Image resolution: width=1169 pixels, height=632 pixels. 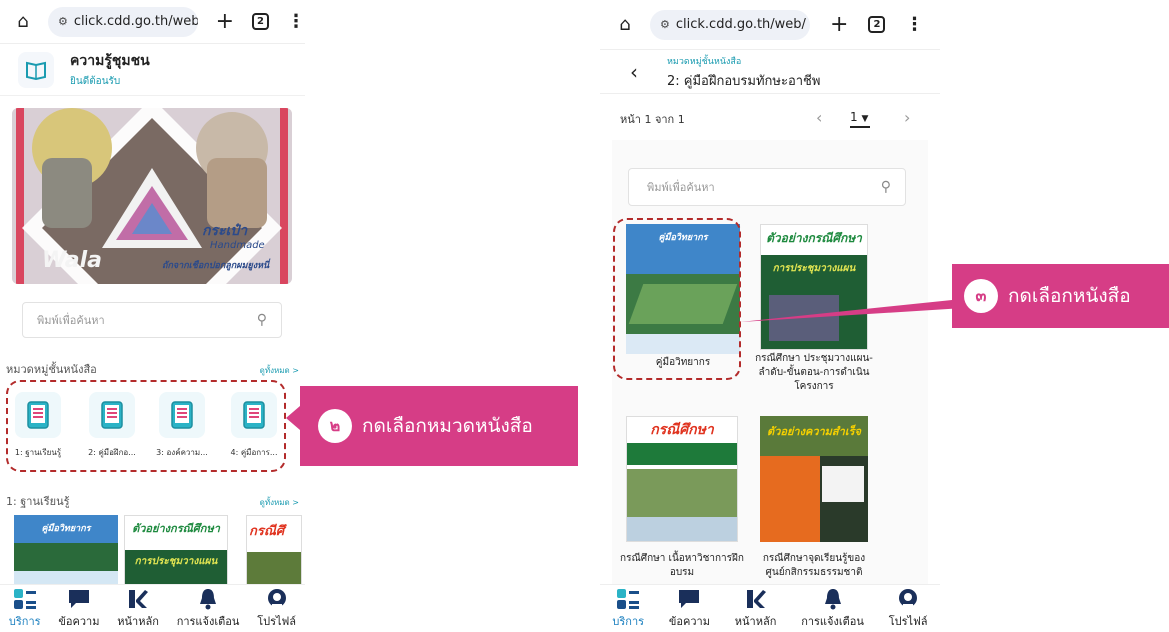 What do you see at coordinates (38, 501) in the screenshot?
I see `books-section-title: 1: ฐานเรียนรู้` at bounding box center [38, 501].